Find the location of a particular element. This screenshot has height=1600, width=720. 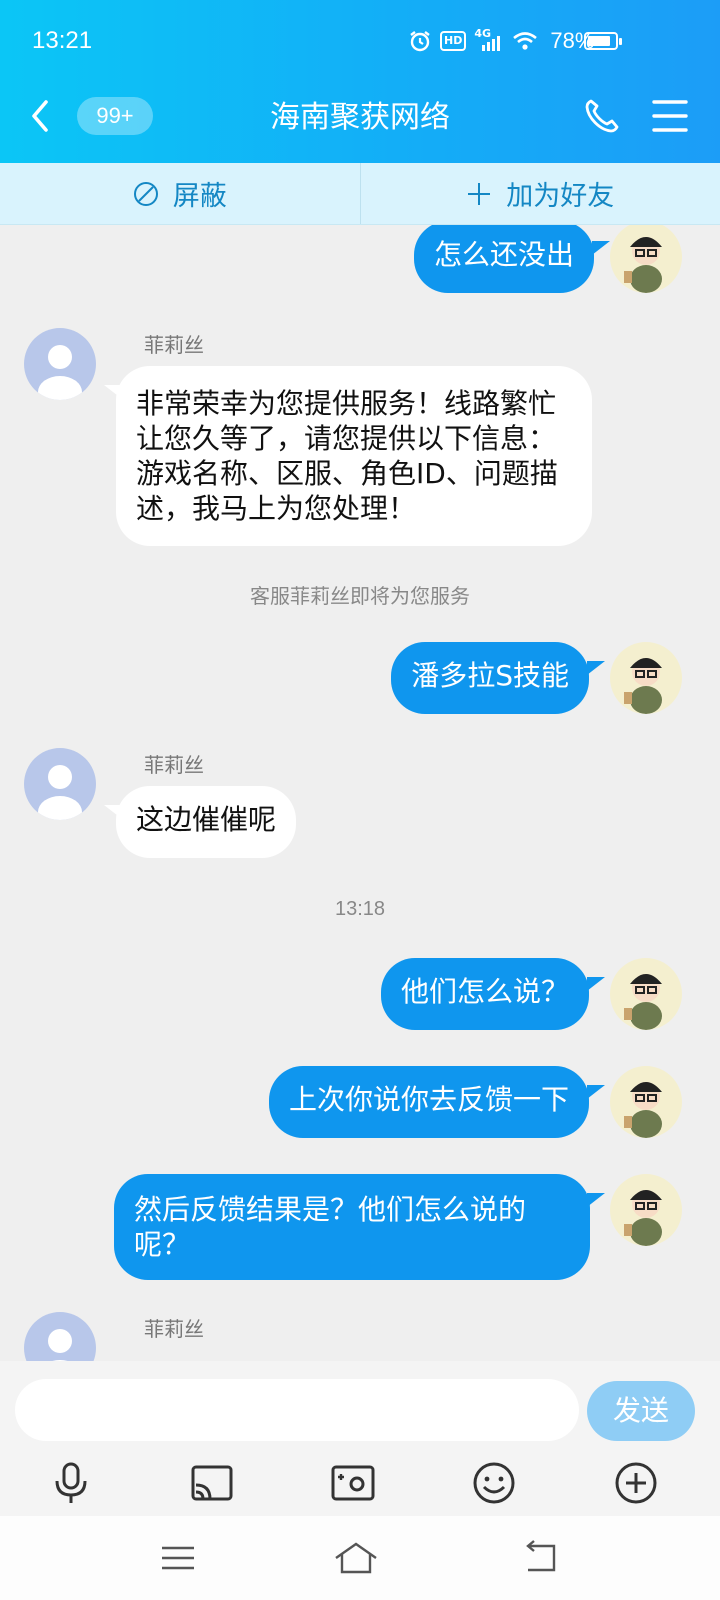

block-label: 屏蔽 is located at coordinates (199, 196).